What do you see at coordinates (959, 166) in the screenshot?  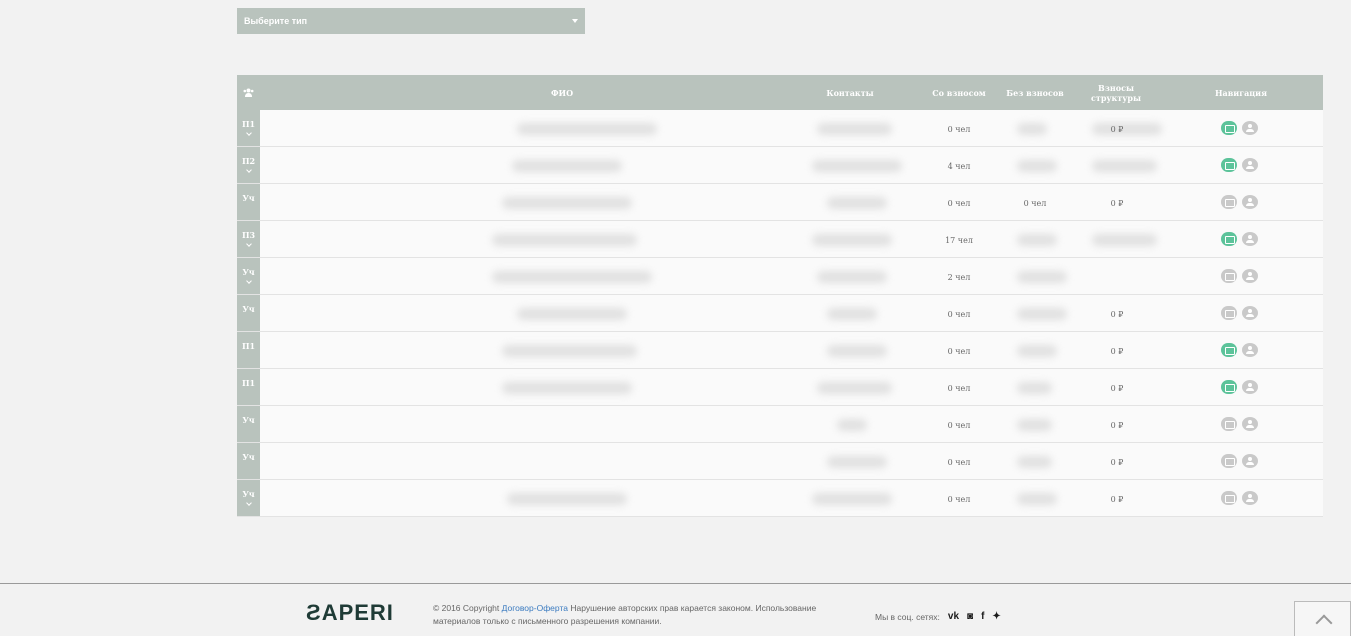 I see `with-fee-cell: 4 чел` at bounding box center [959, 166].